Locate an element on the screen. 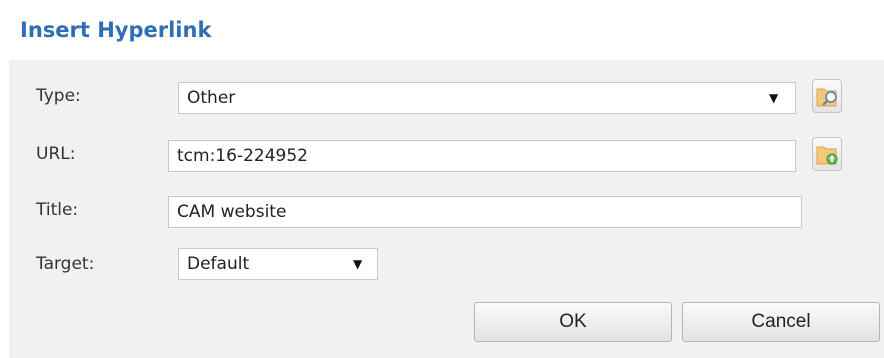 The image size is (884, 358). dialog-title: Insert Hyperlink is located at coordinates (116, 30).